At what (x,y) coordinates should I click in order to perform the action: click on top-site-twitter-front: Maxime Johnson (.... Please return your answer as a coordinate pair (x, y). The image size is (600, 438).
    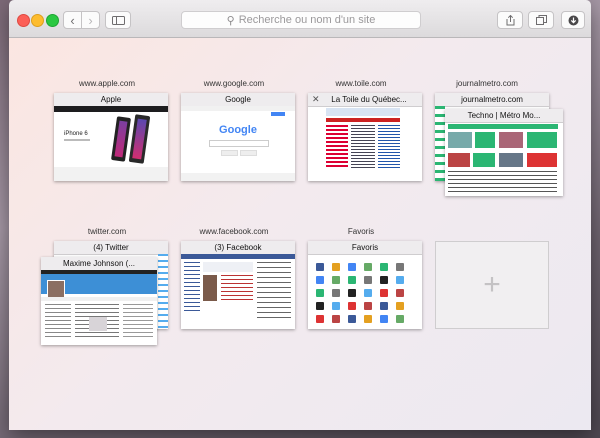
    Looking at the image, I should click on (99, 301).